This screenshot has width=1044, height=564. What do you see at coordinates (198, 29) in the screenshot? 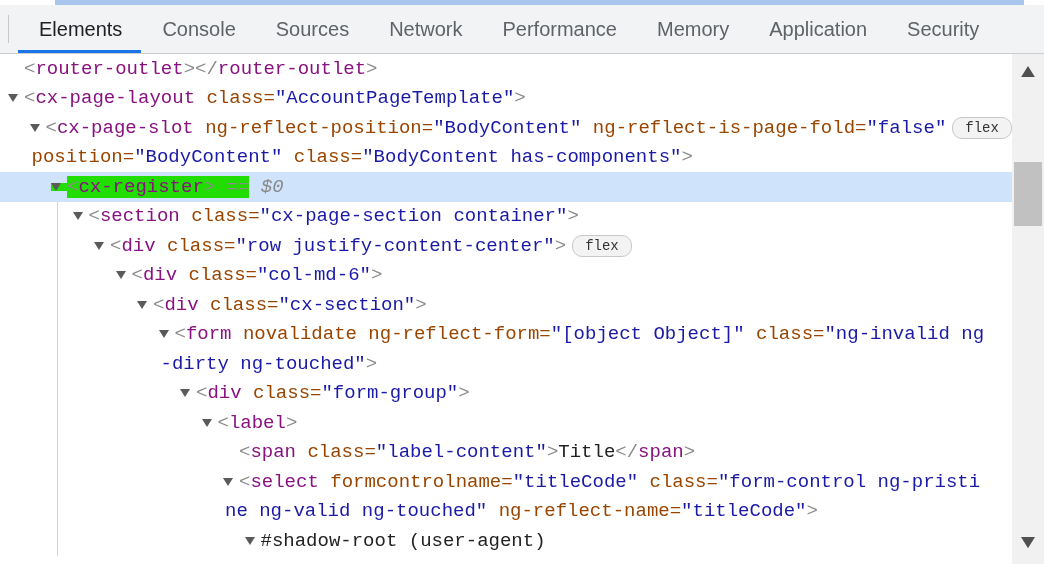
I see `tab: Console` at bounding box center [198, 29].